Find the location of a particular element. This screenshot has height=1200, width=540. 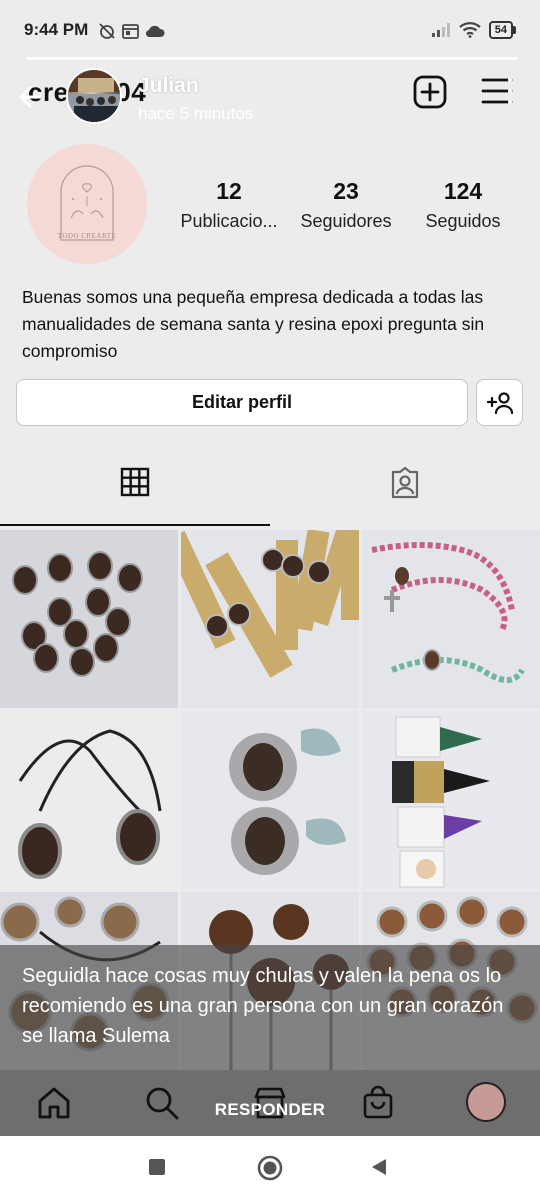

grid-icon is located at coordinates (135, 482).